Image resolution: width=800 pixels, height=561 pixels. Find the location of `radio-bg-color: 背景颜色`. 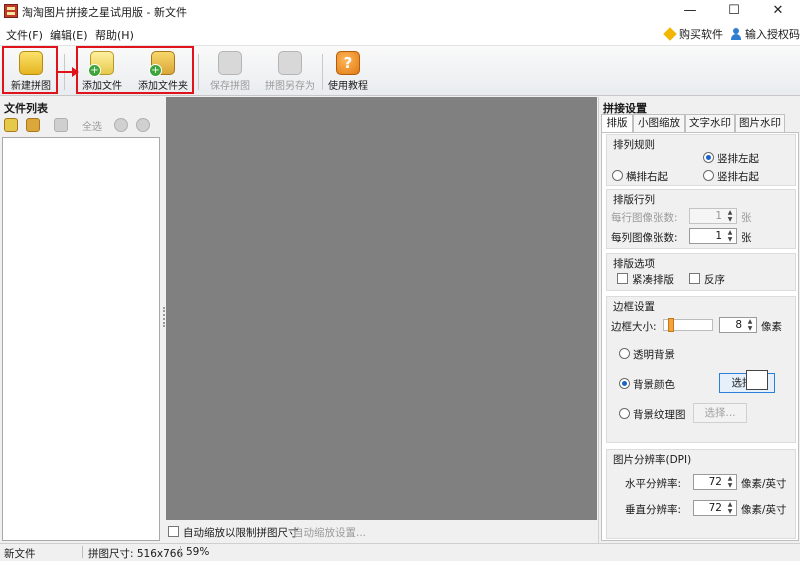

radio-bg-color: 背景颜色 is located at coordinates (647, 384).